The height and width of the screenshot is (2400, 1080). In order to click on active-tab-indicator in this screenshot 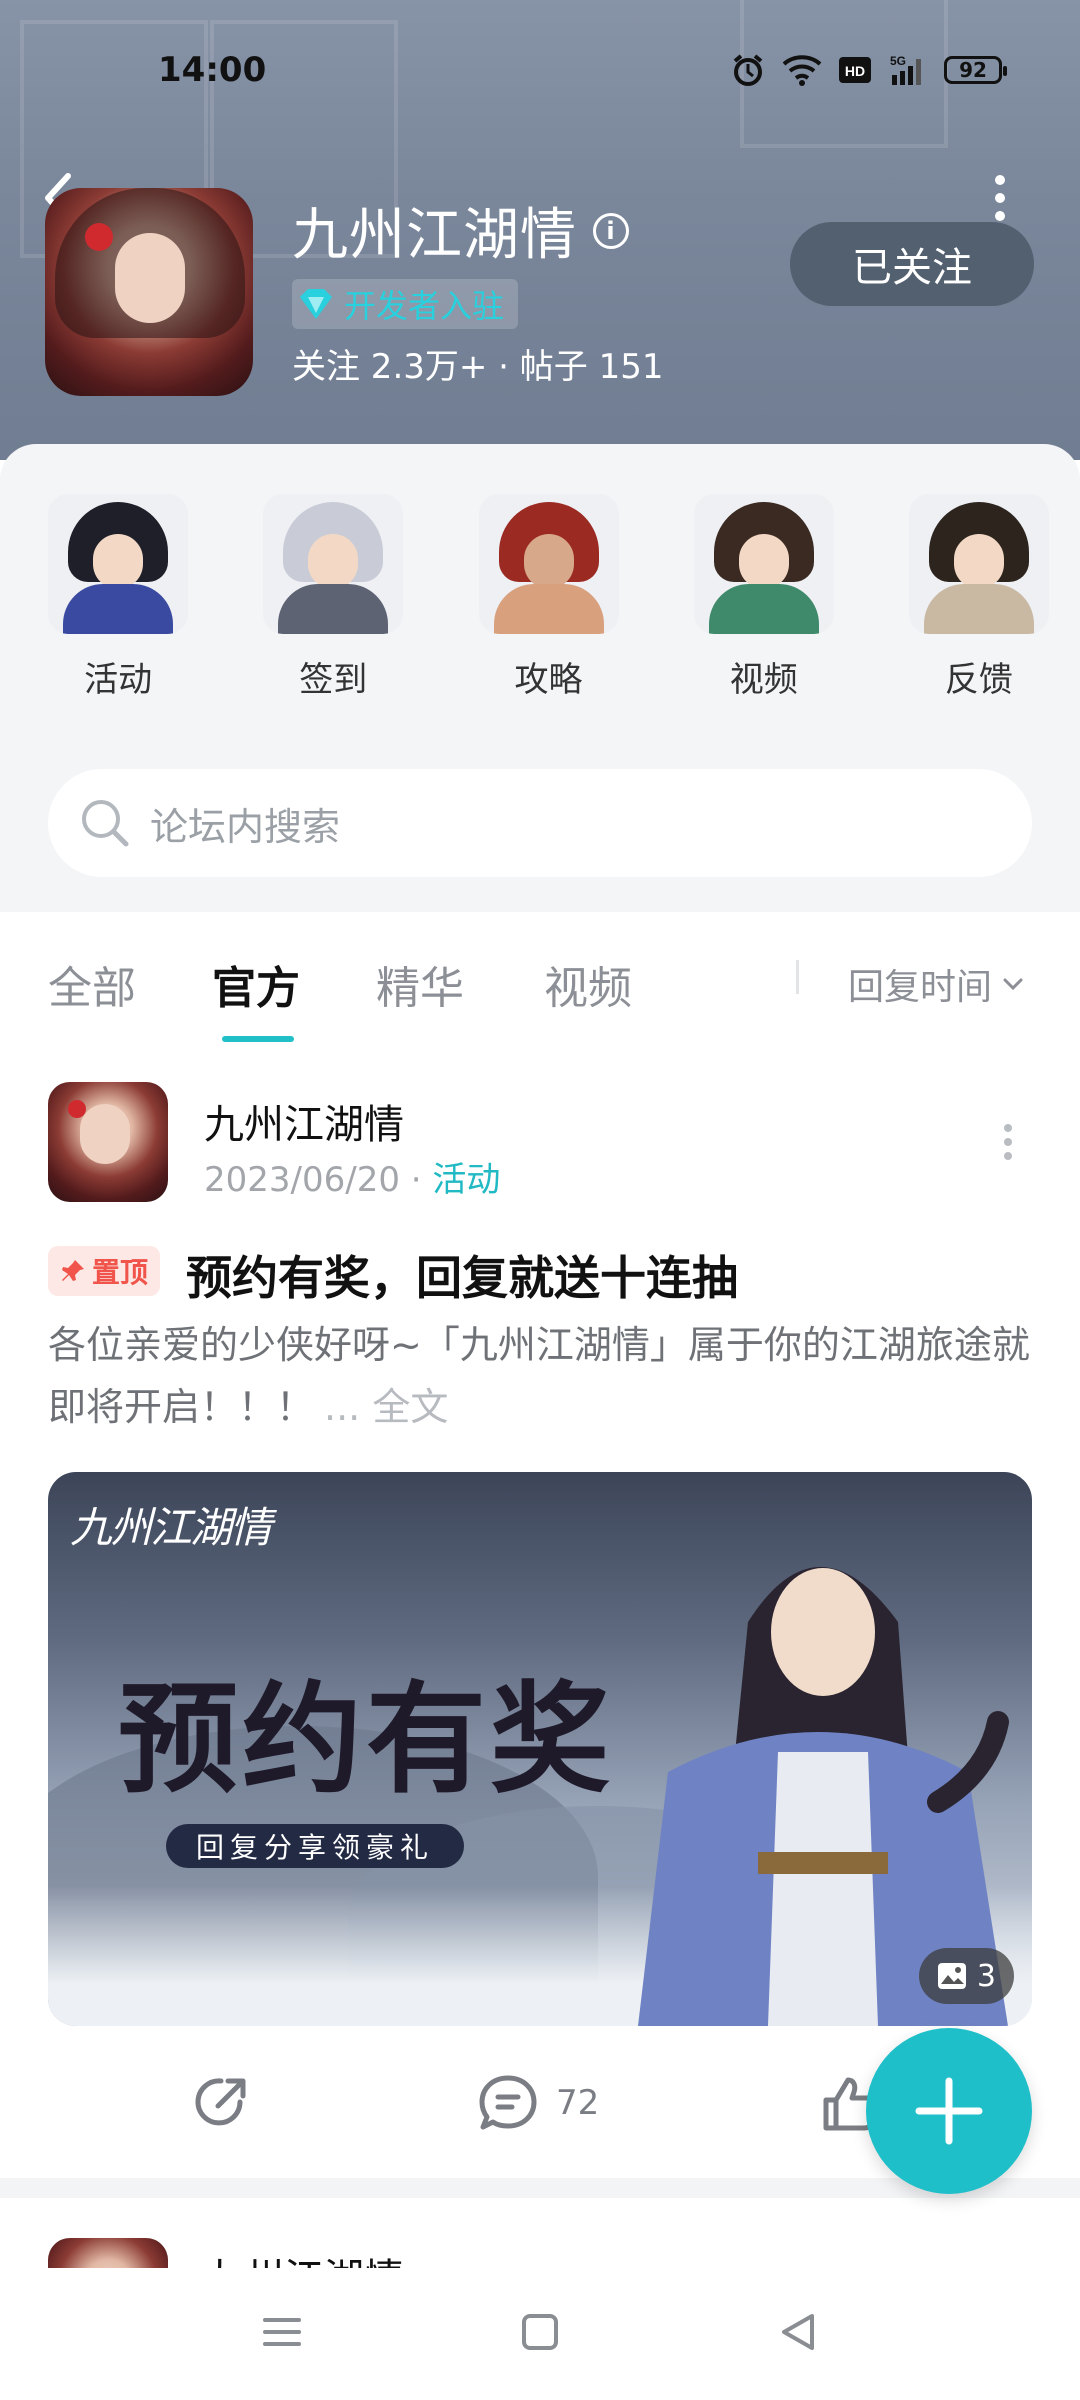, I will do `click(258, 1039)`.